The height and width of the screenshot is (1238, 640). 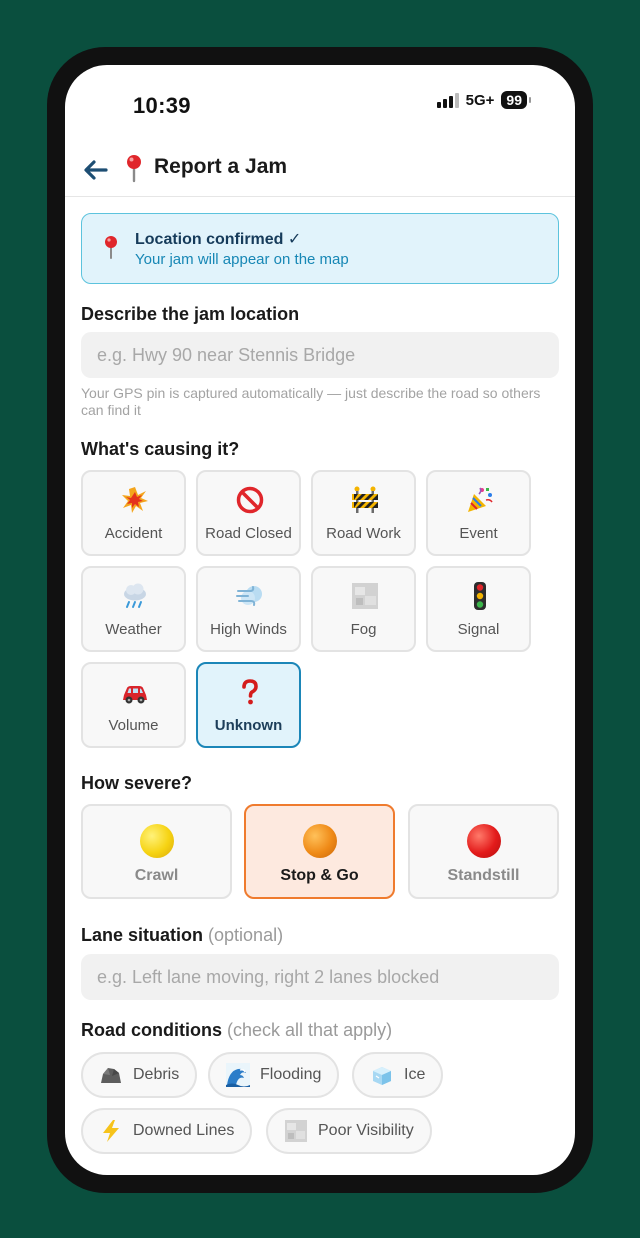 I want to click on cause-option-accident: Accident, so click(x=133, y=513).